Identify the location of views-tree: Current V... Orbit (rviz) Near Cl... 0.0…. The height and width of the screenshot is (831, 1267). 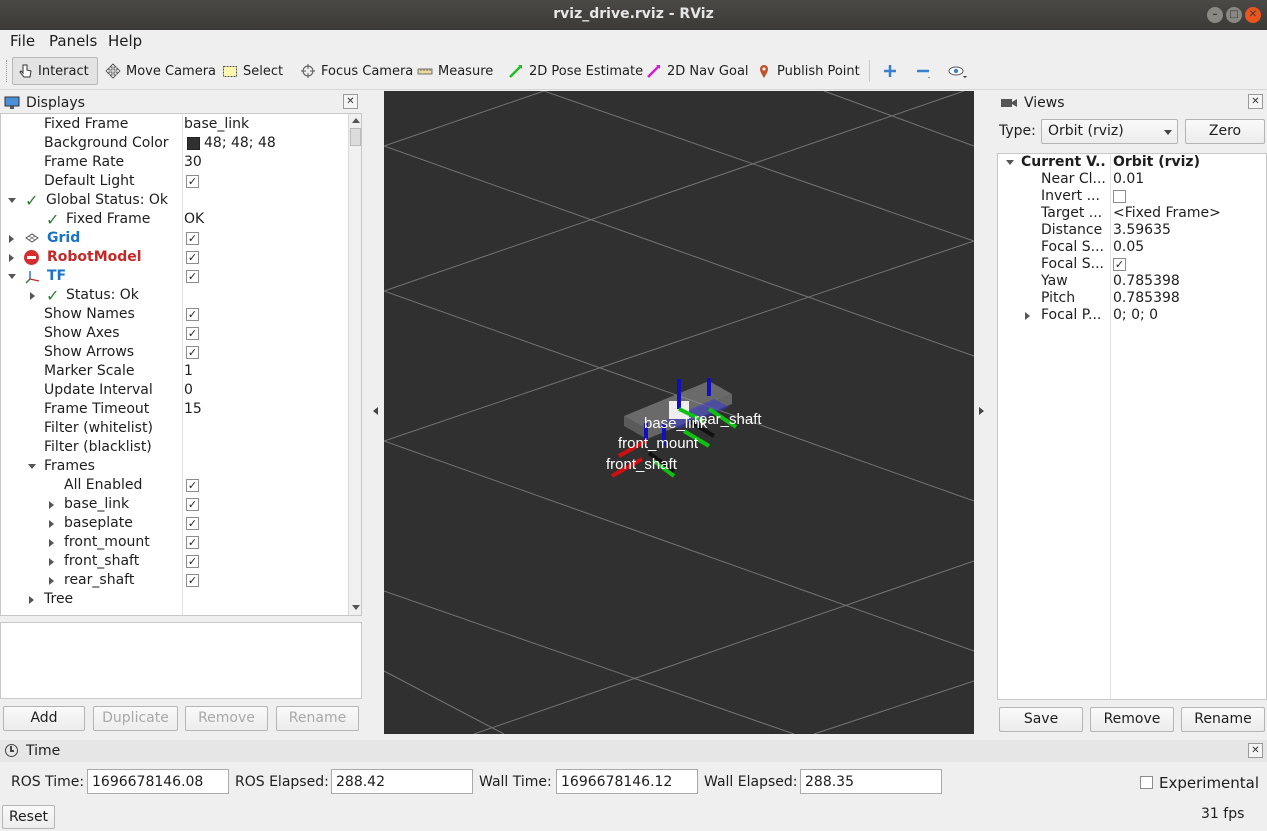
(1132, 426).